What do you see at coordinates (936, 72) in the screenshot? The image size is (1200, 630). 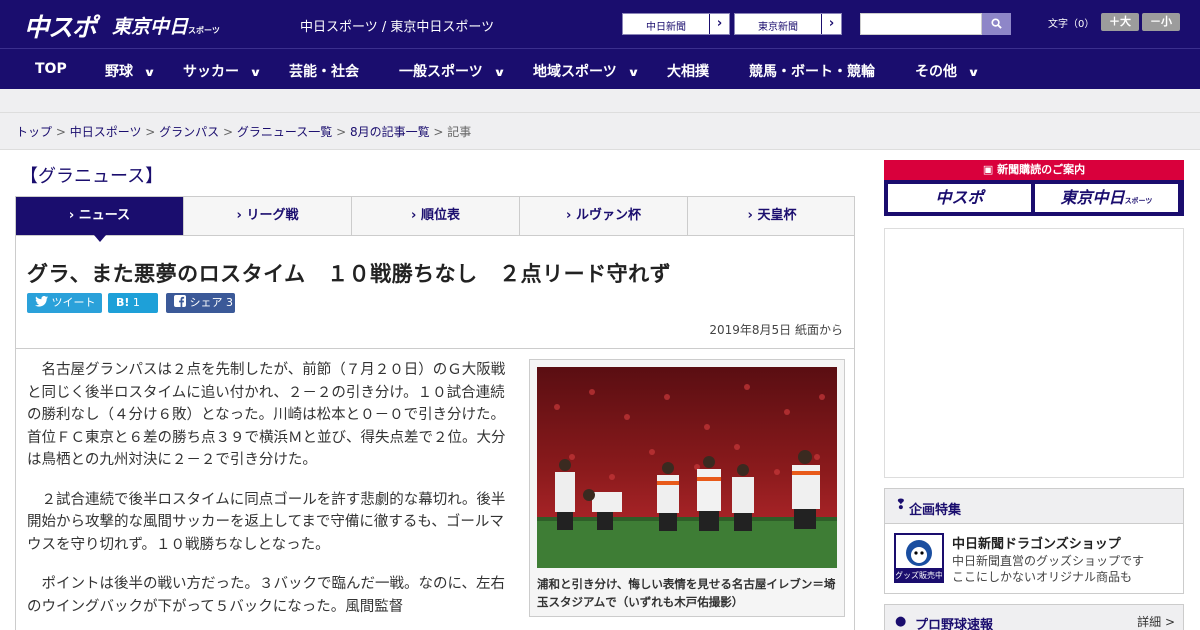 I see `nav-label: その他` at bounding box center [936, 72].